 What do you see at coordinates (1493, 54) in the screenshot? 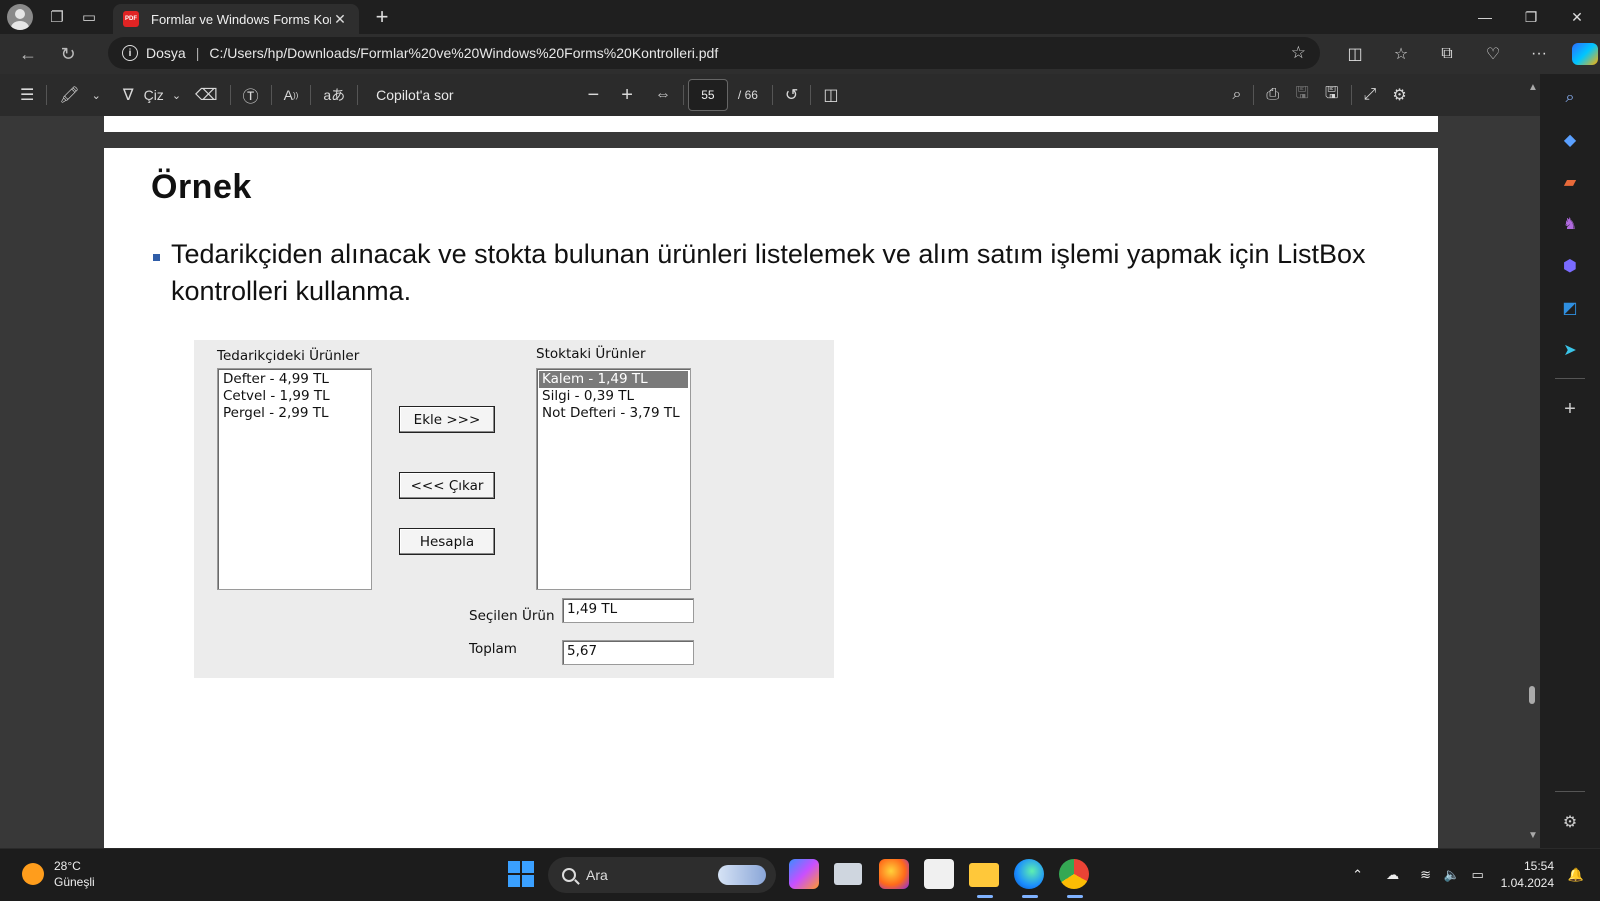
I see `browser-essentials-icon: ♡` at bounding box center [1493, 54].